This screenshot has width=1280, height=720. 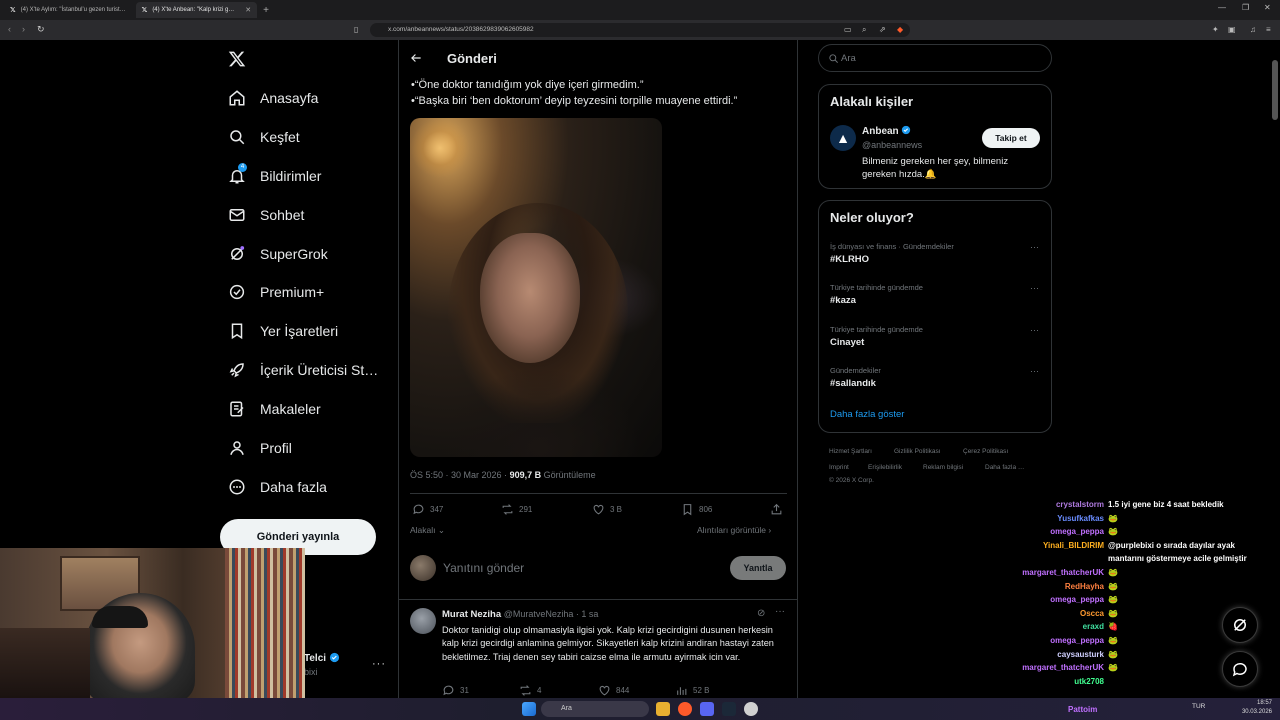 I want to click on post-video, so click(x=536, y=287).